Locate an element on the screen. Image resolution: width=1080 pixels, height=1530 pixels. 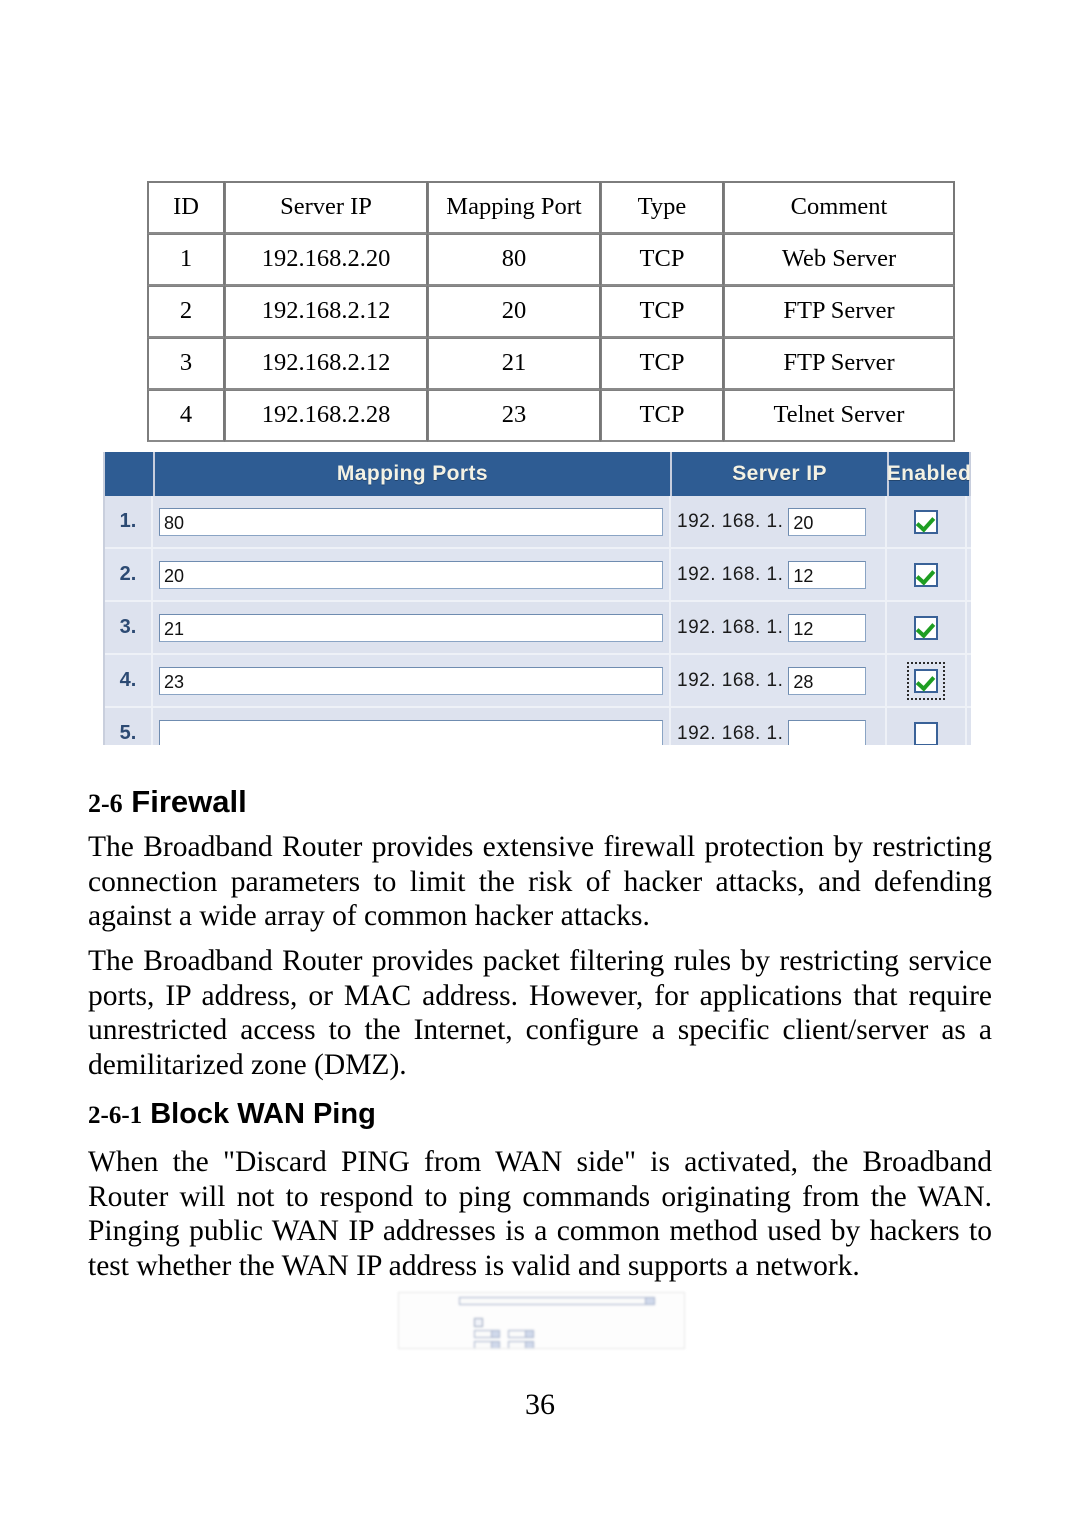
block-wan-ping-settings-thumbnail is located at coordinates (541, 1320).